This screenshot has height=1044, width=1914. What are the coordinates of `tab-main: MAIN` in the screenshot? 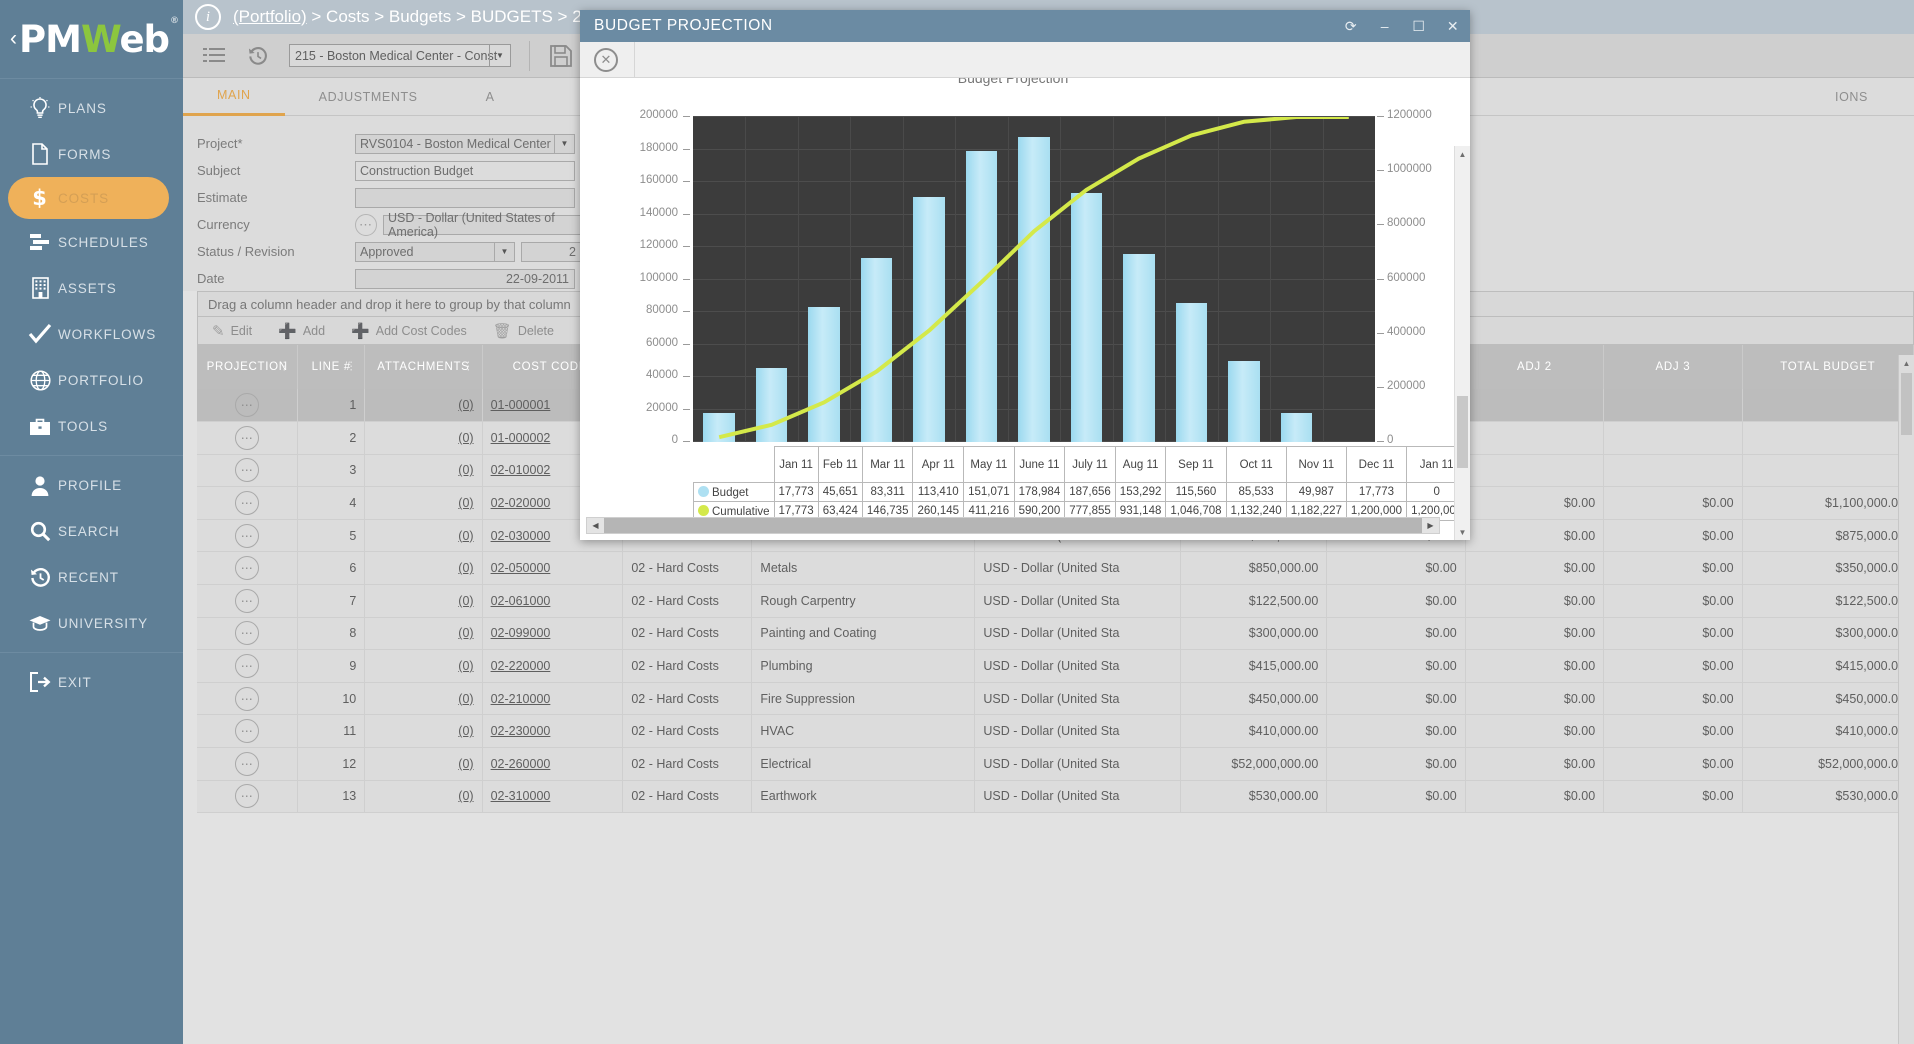 It's located at (234, 97).